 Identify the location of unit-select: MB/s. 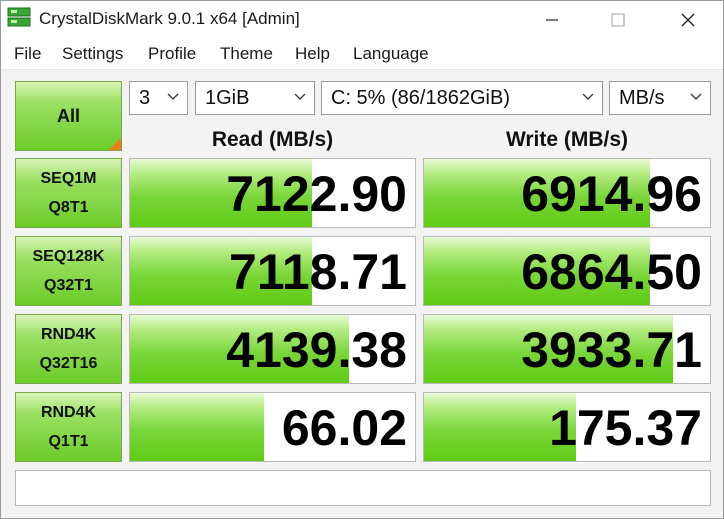
(660, 98).